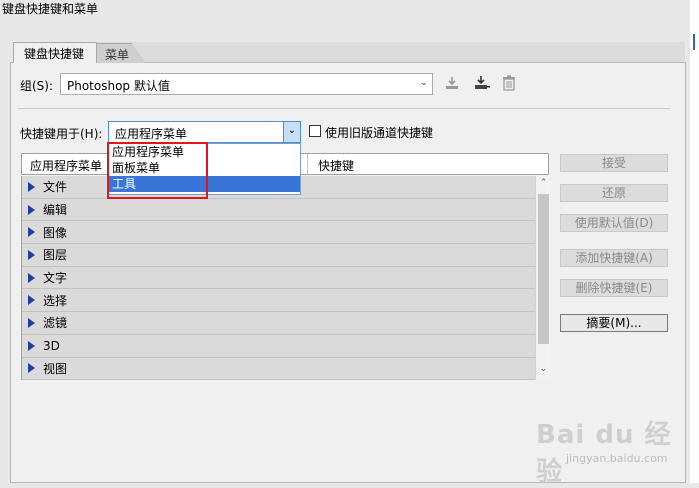 This screenshot has height=488, width=699. I want to click on shortcuts-for-value: 应用程序菜单, so click(151, 134).